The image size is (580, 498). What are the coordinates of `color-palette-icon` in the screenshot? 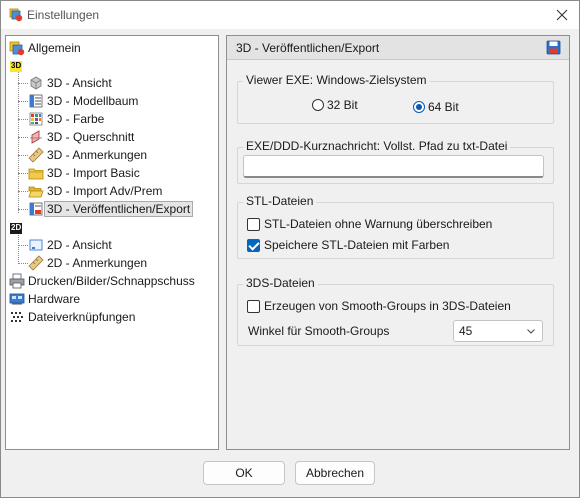 It's located at (36, 119).